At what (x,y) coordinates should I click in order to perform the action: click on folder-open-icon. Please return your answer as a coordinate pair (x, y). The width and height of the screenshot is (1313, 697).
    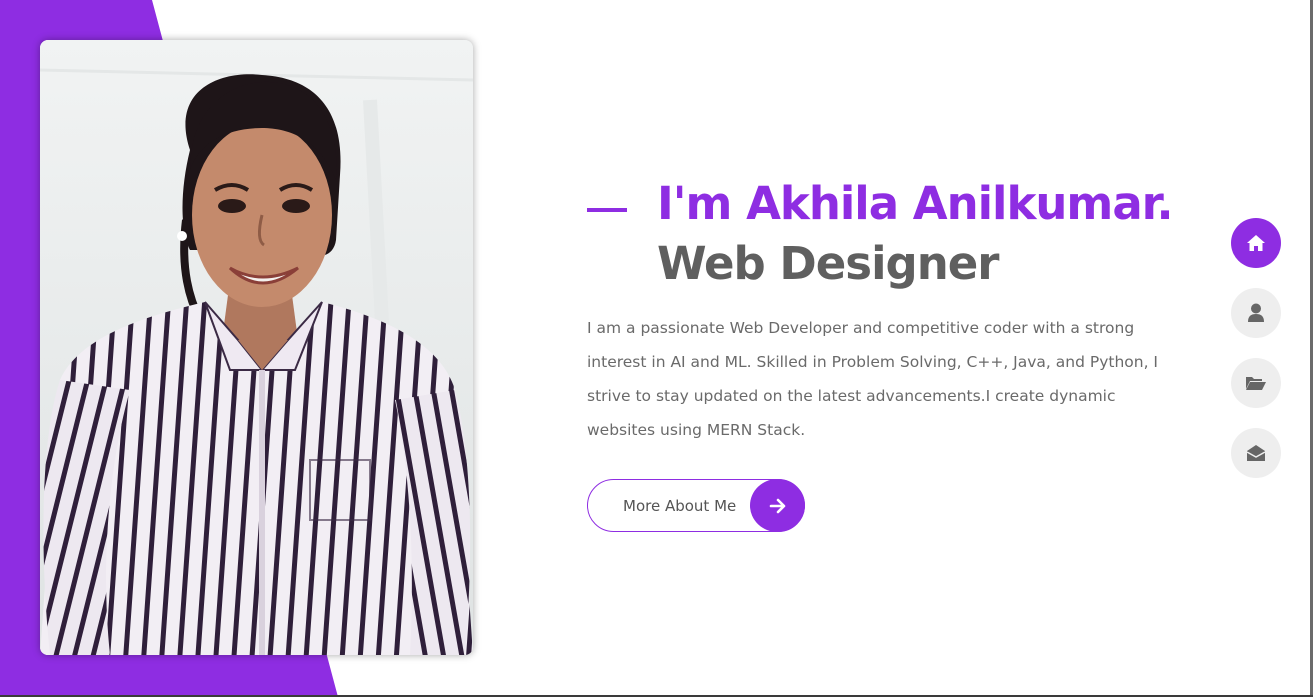
    Looking at the image, I should click on (1256, 383).